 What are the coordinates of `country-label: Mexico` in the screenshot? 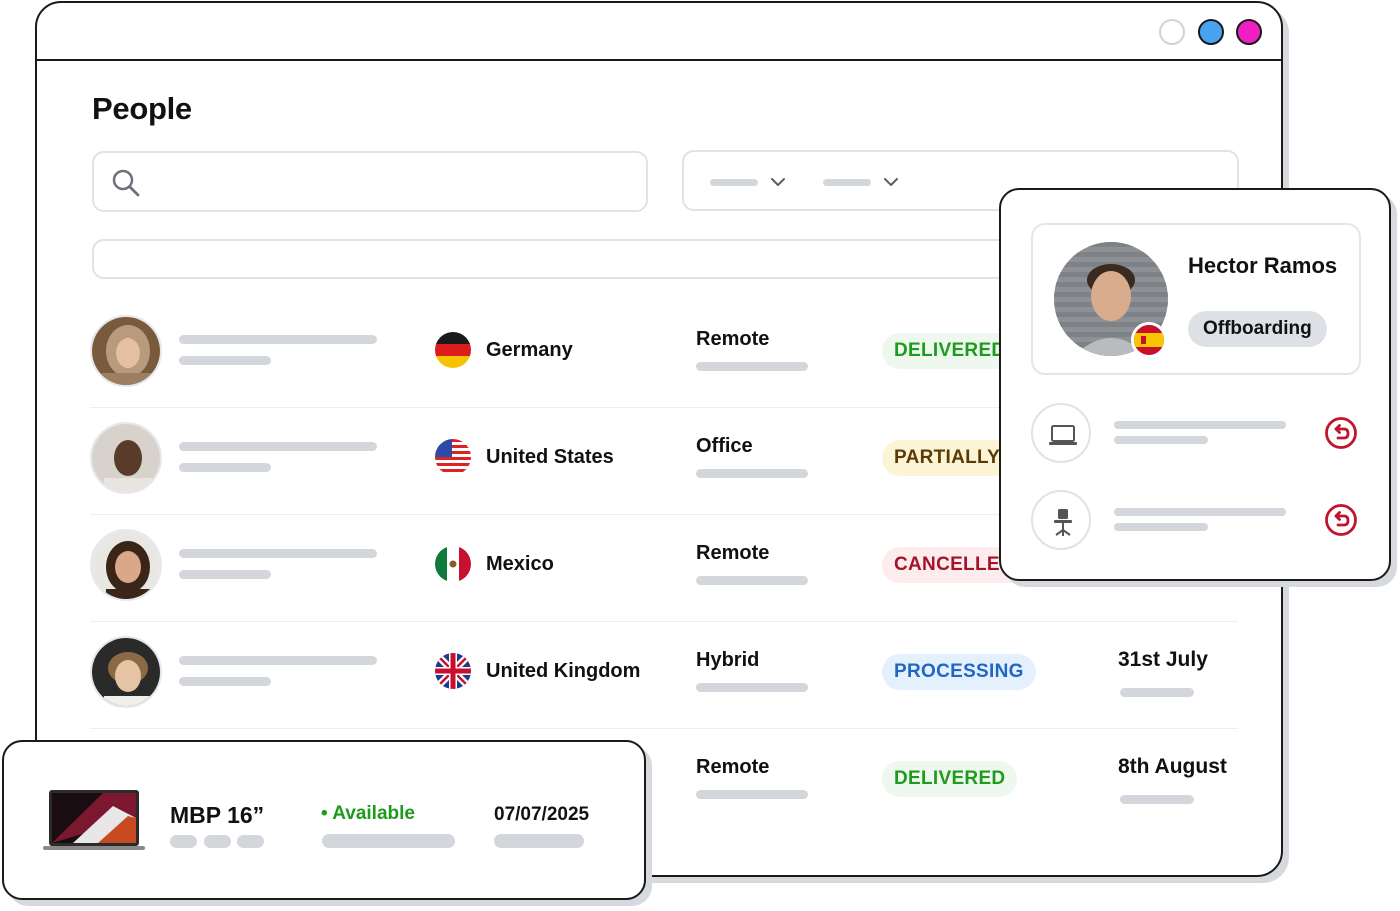 It's located at (520, 564).